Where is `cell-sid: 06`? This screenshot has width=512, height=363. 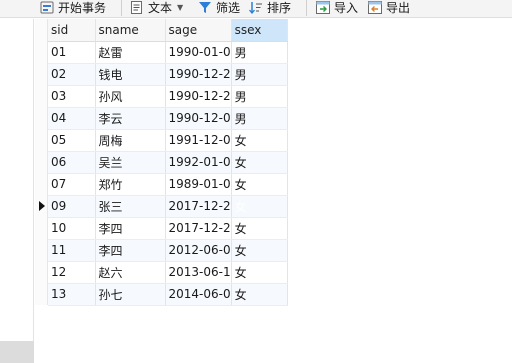 cell-sid: 06 is located at coordinates (72, 162).